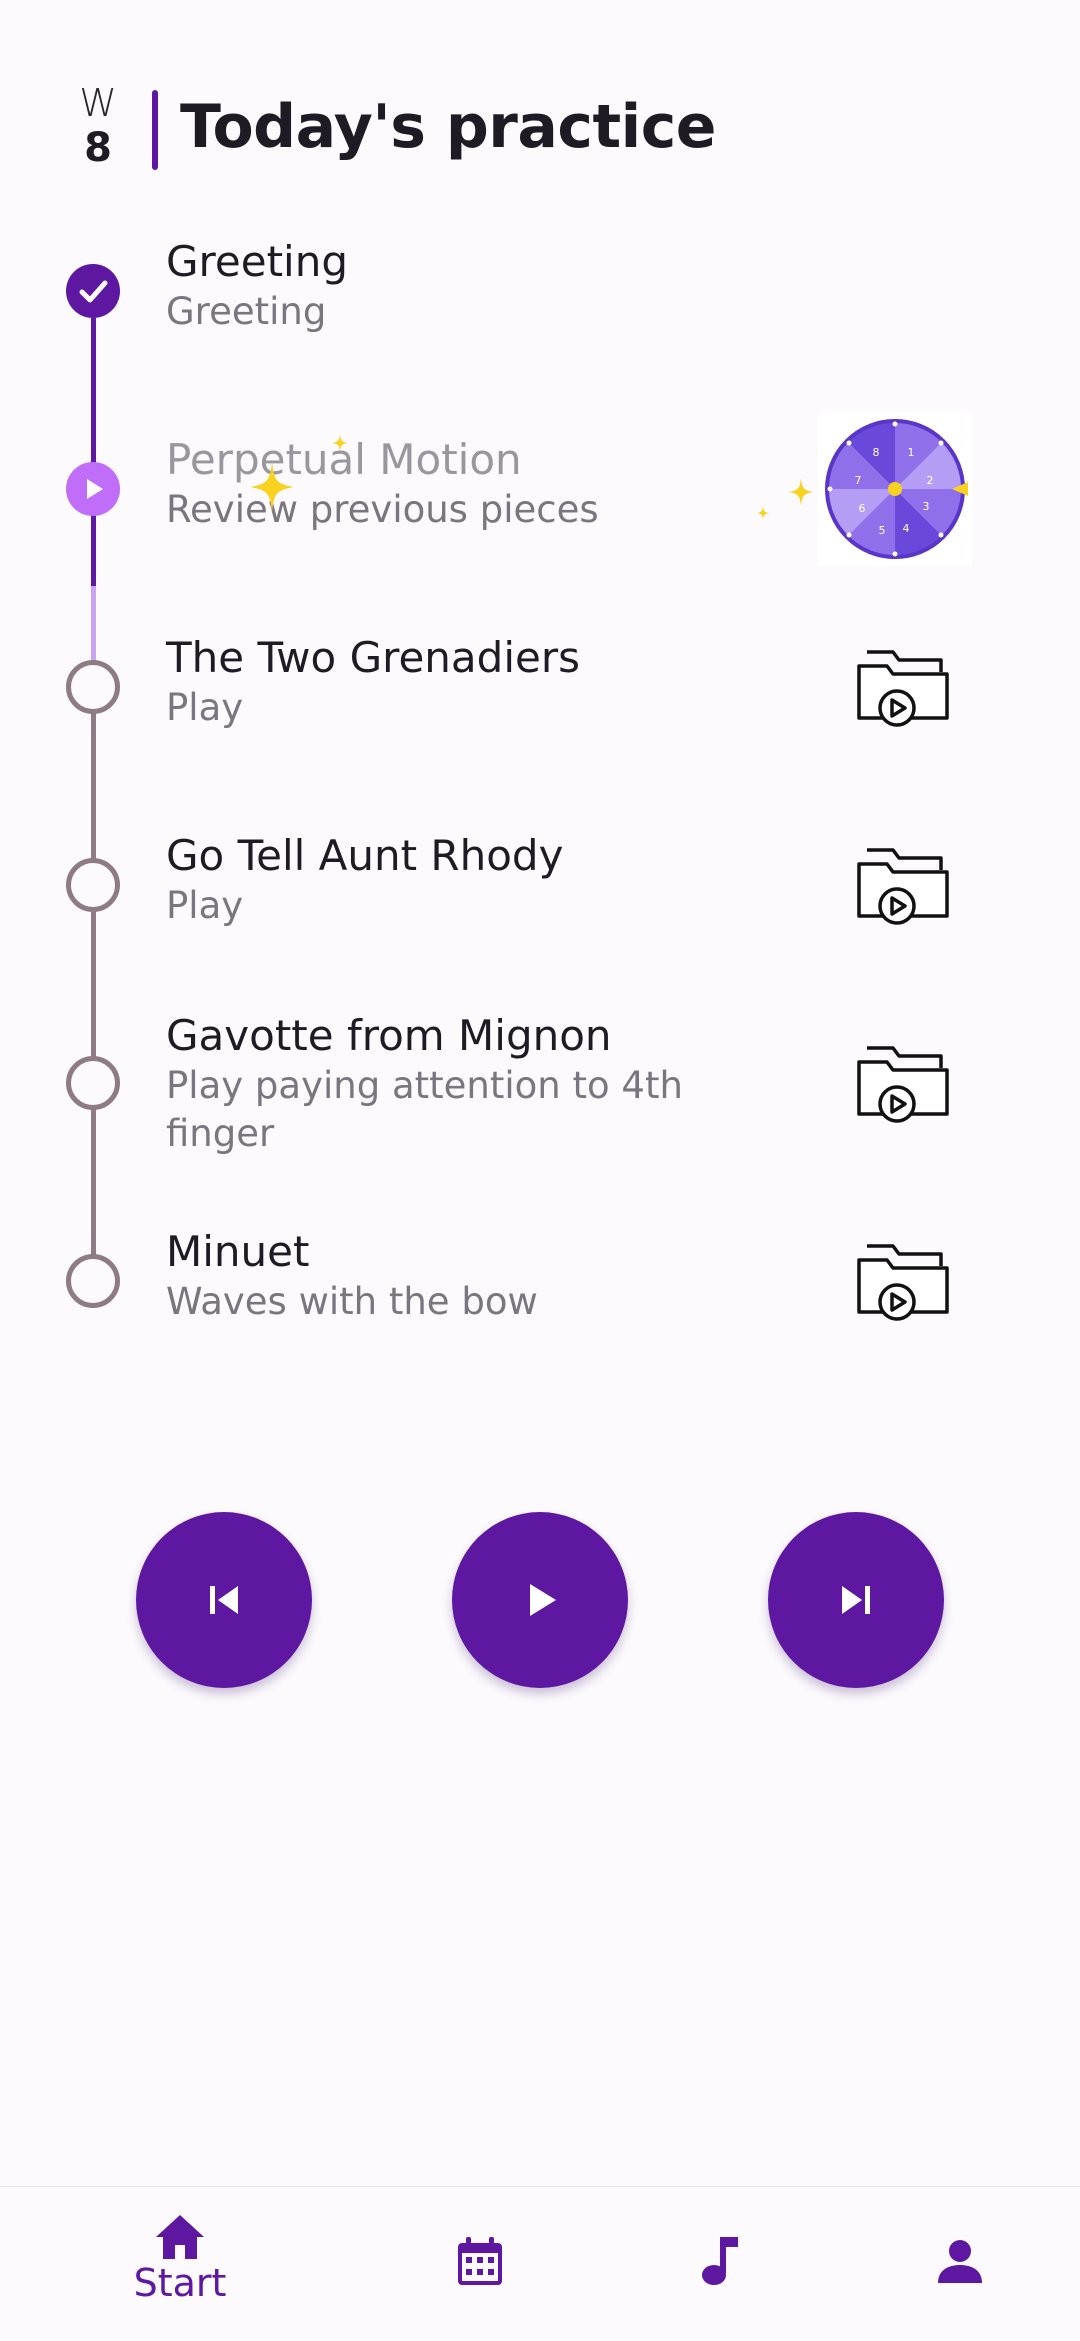 This screenshot has width=1080, height=2341. Describe the element at coordinates (373, 657) in the screenshot. I see `item-name: The Two Grenadiers` at that location.